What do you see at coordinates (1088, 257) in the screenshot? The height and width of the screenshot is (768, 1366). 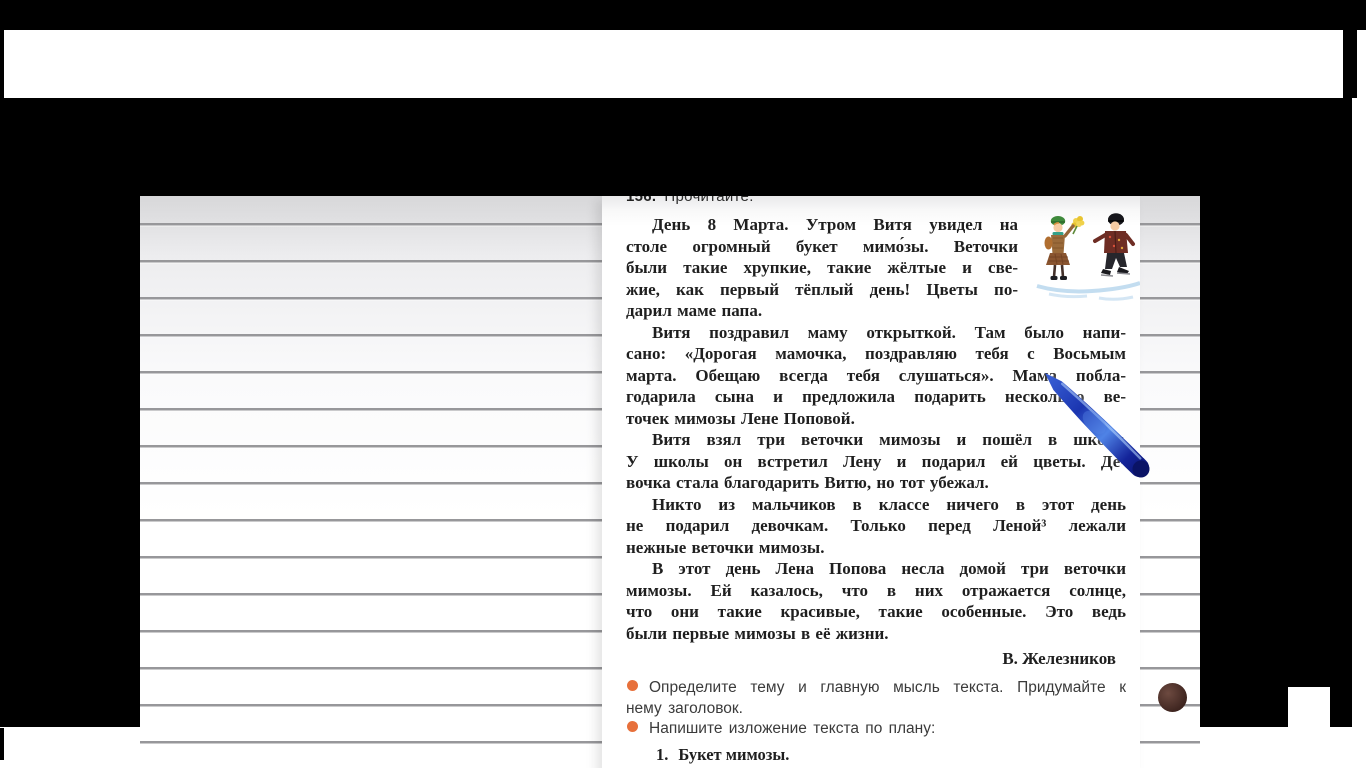 I see `children-with-mimosa-illustration` at bounding box center [1088, 257].